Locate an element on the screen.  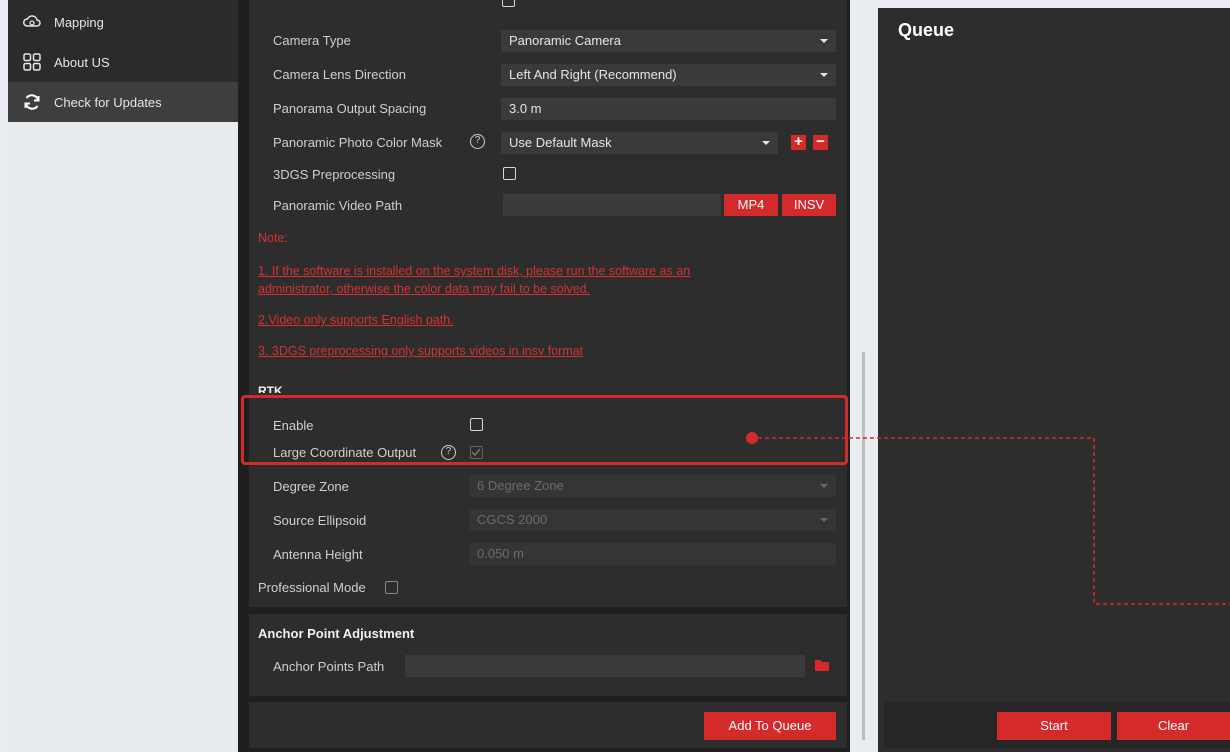
sidebar-item-mapping: Mapping is located at coordinates (123, 22).